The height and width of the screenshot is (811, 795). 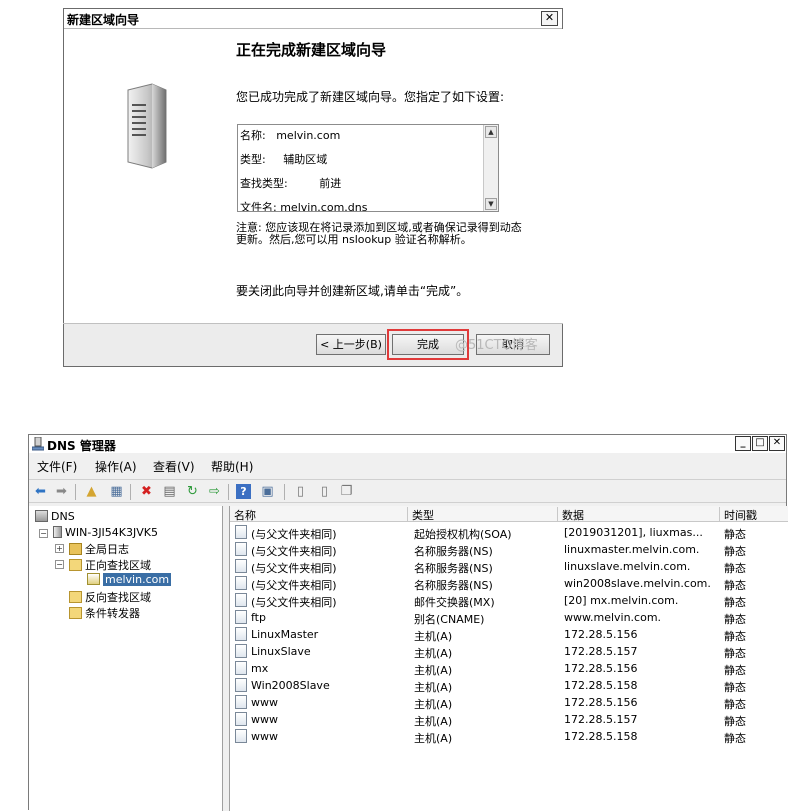 What do you see at coordinates (267, 491) in the screenshot?
I see `action-pane-icon: ▣` at bounding box center [267, 491].